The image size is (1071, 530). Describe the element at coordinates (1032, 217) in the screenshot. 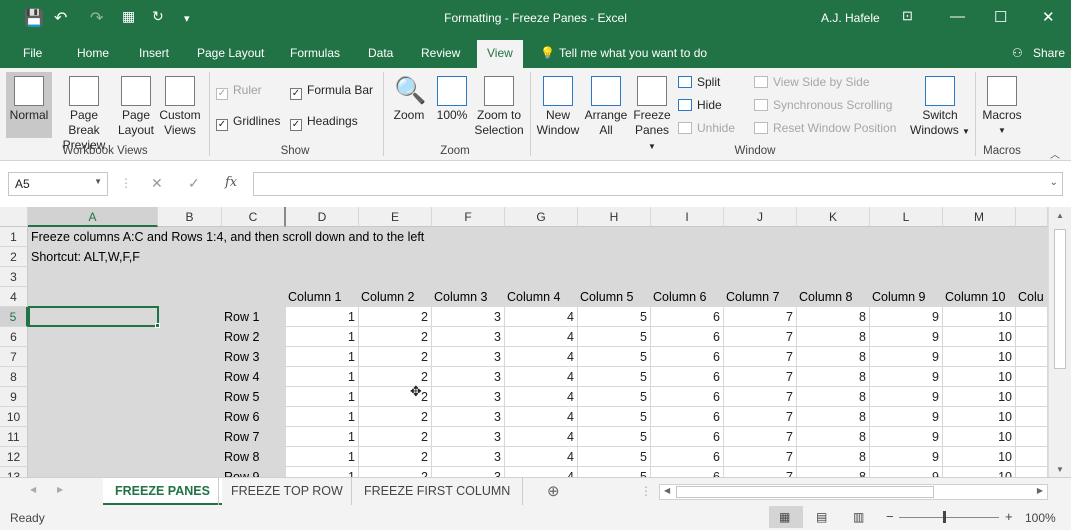

I see `column-header` at that location.